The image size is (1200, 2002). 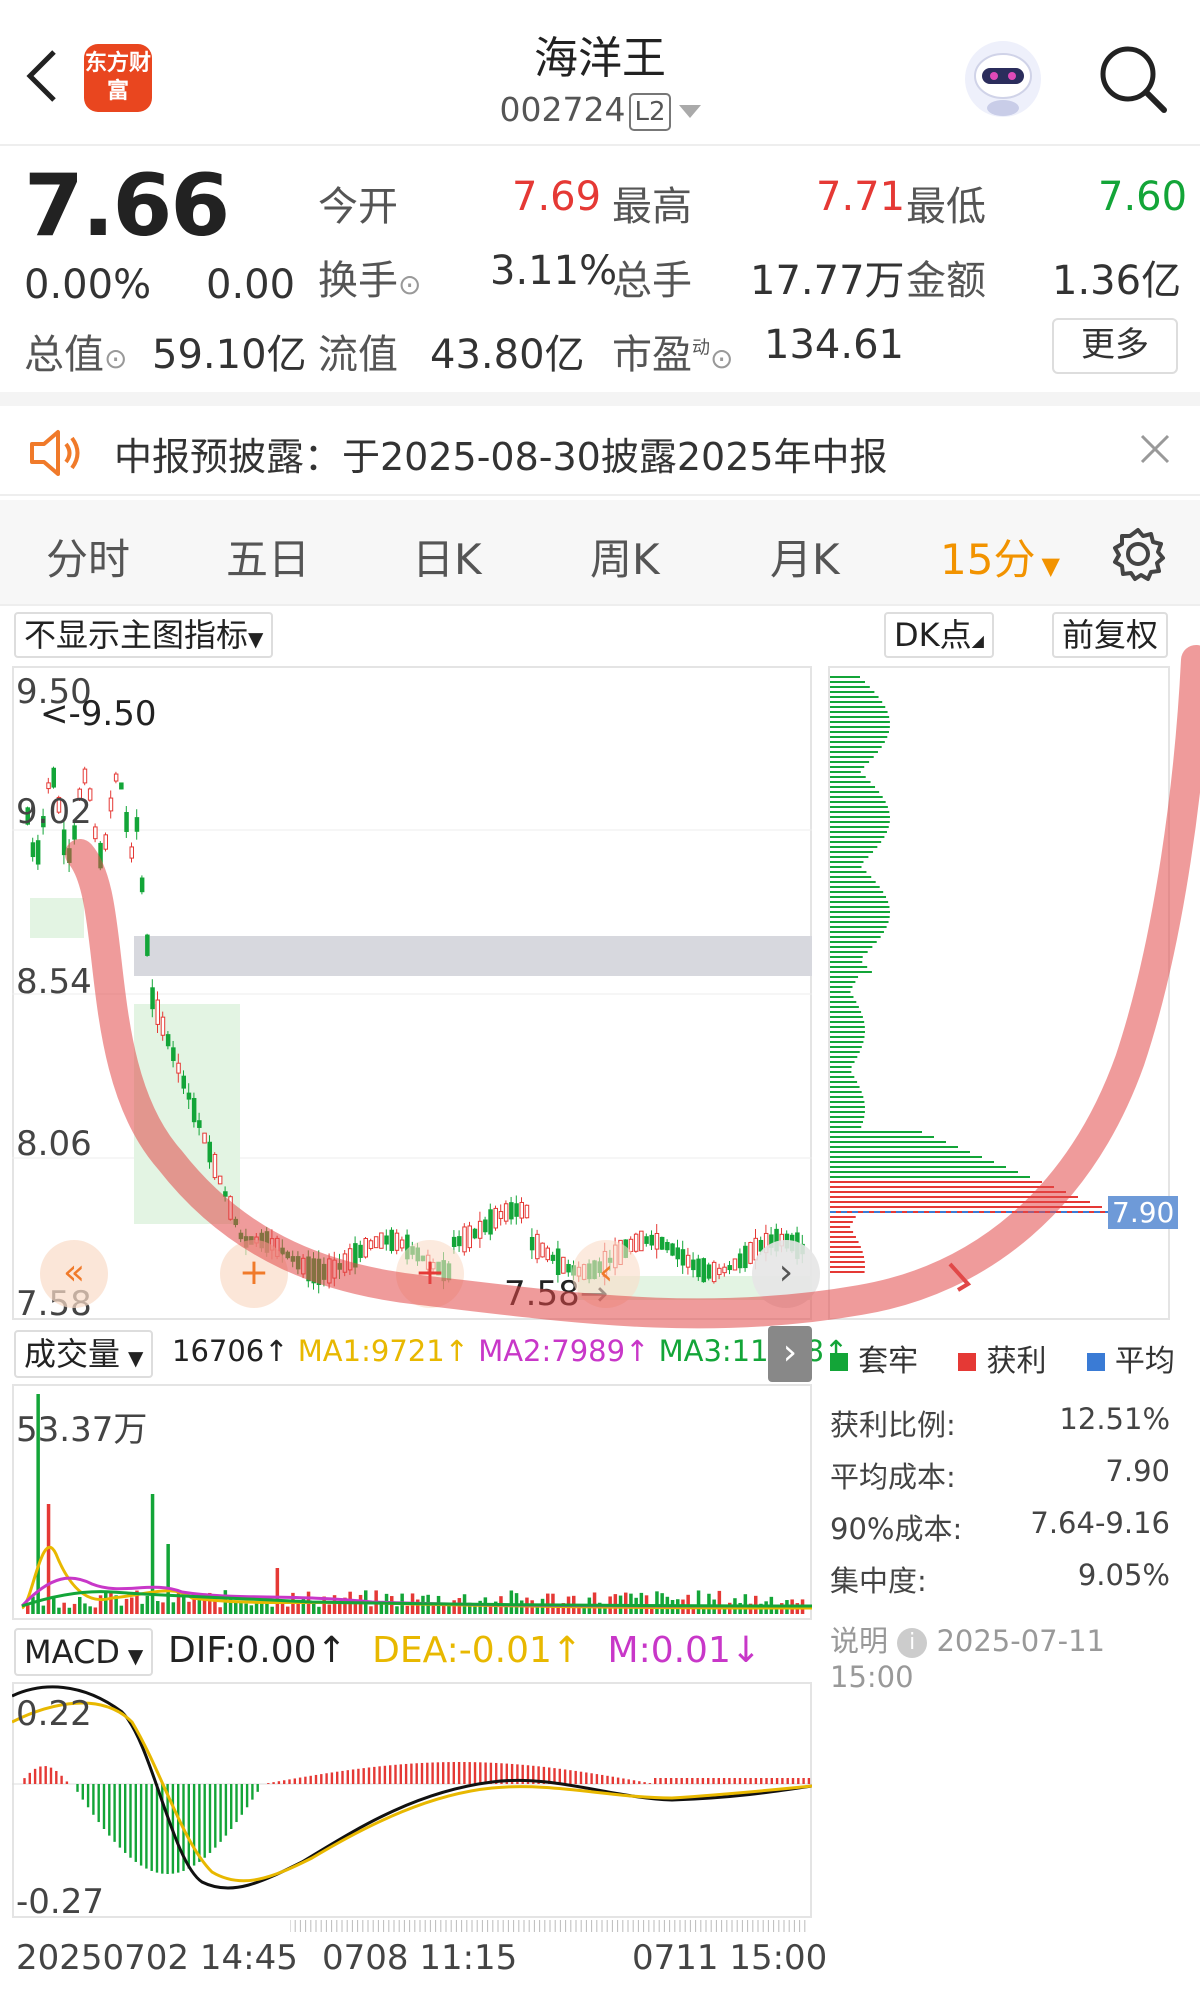 What do you see at coordinates (1133, 79) in the screenshot?
I see `search-icon` at bounding box center [1133, 79].